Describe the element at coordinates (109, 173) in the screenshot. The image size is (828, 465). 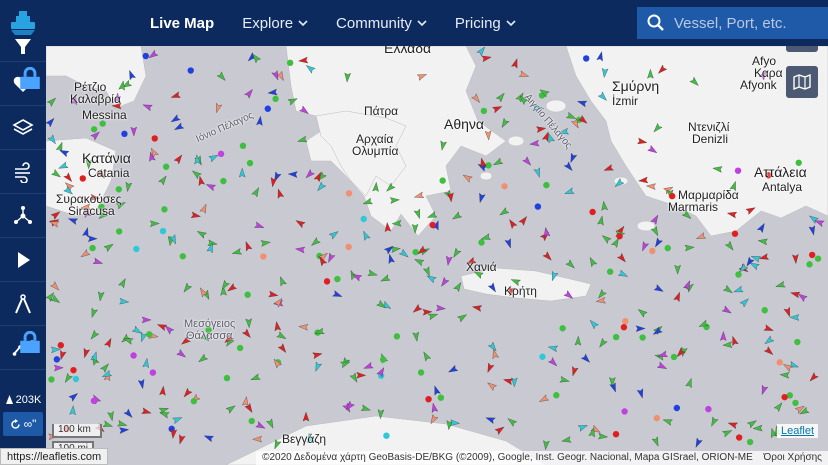
I see `label-catania: Catania` at that location.